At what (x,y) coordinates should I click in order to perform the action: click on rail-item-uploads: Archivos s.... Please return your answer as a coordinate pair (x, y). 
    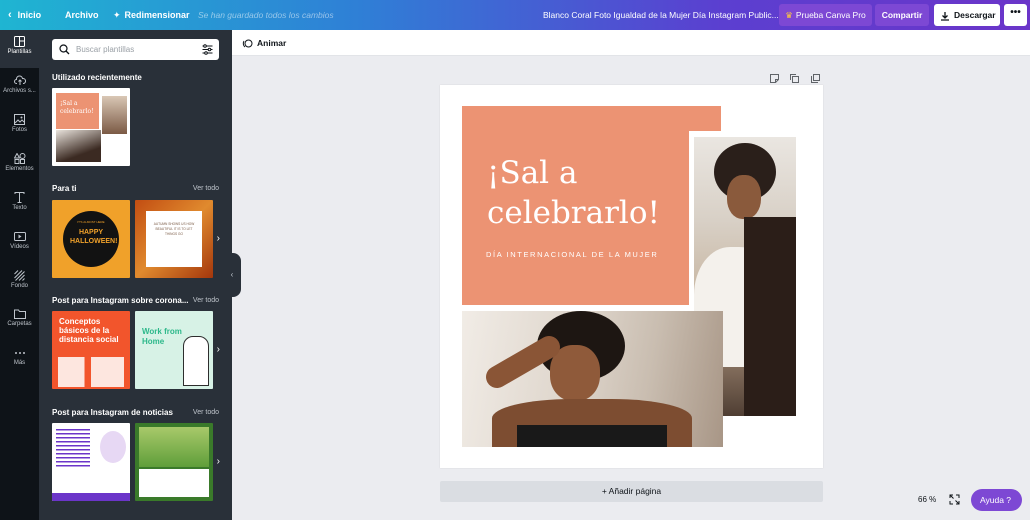
    Looking at the image, I should click on (19, 88).